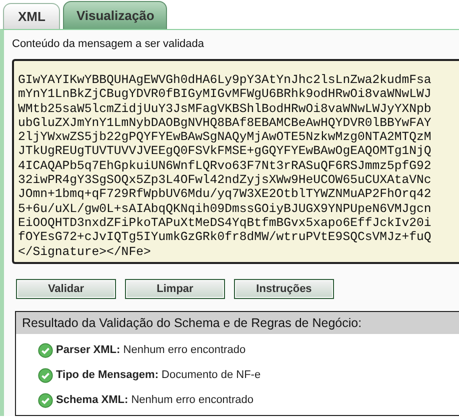  Describe the element at coordinates (175, 288) in the screenshot. I see `action-button: Limpar` at that location.